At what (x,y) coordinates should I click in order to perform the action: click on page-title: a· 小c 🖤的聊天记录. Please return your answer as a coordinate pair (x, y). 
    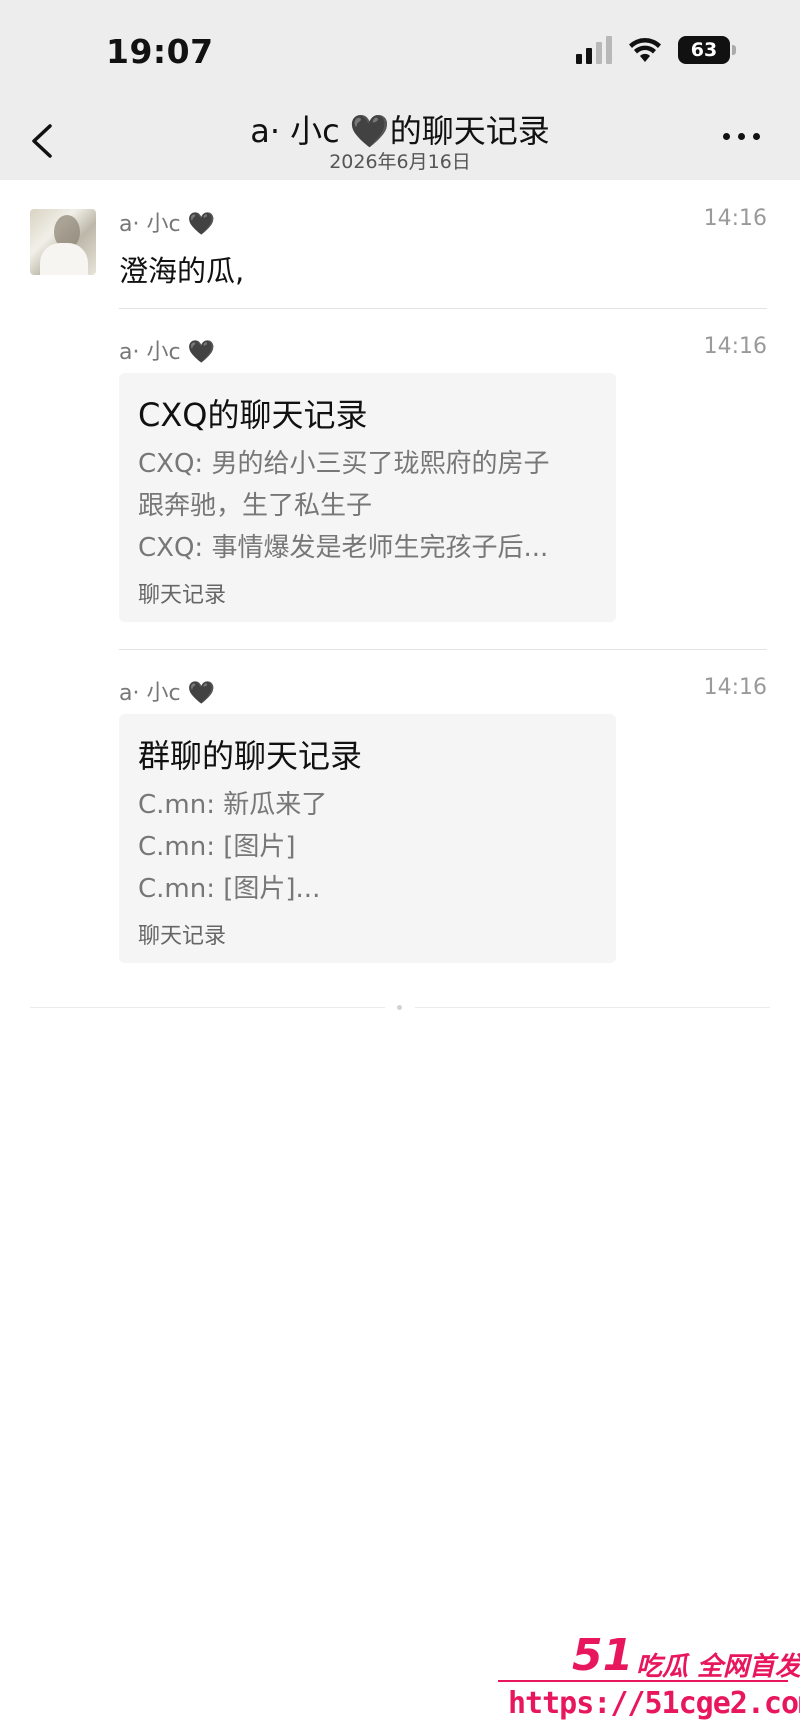
    Looking at the image, I should click on (400, 131).